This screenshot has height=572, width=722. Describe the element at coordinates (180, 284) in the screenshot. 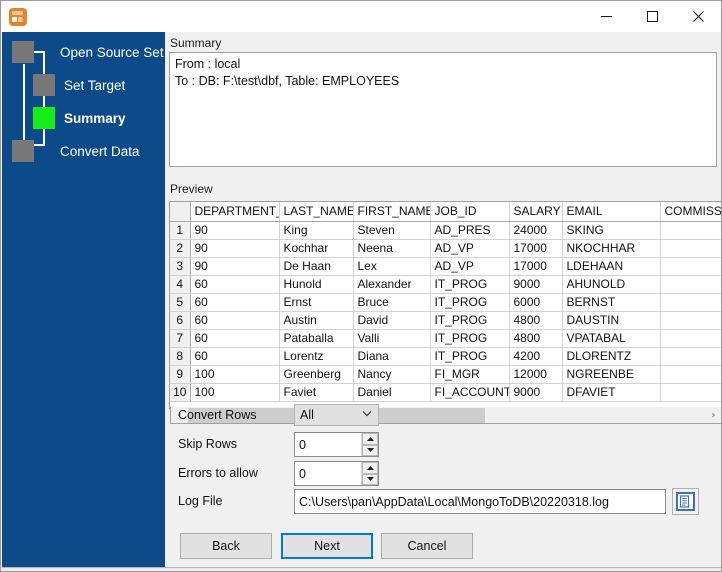

I see `row-header-cell: 4` at that location.